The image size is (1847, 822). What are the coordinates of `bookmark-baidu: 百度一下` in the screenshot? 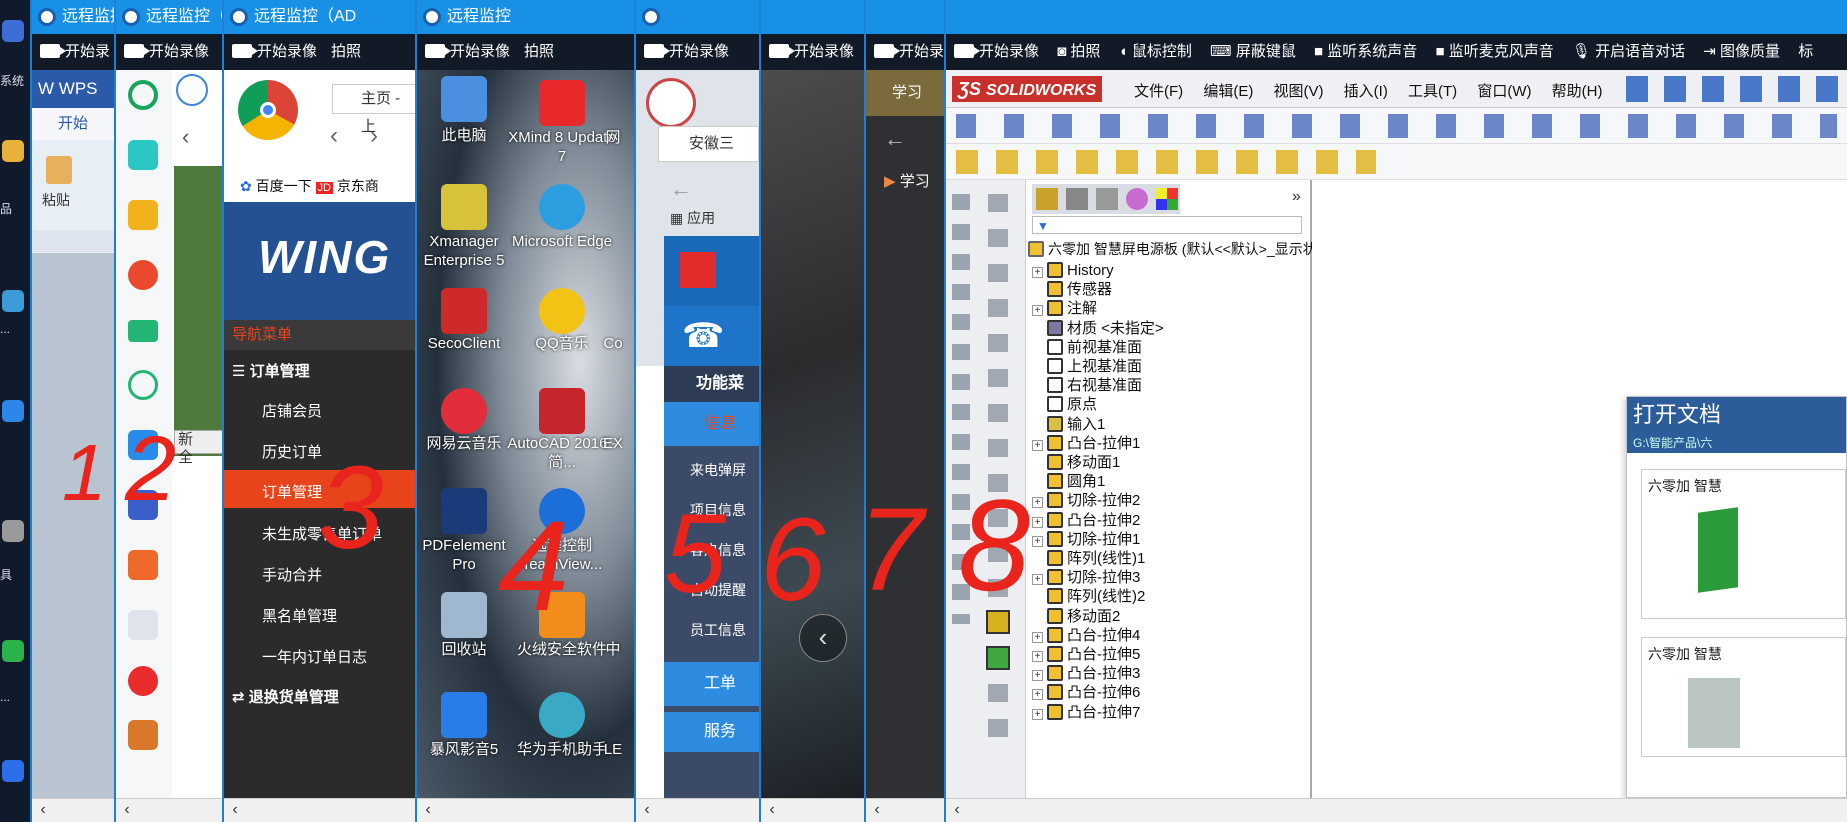 It's located at (284, 186).